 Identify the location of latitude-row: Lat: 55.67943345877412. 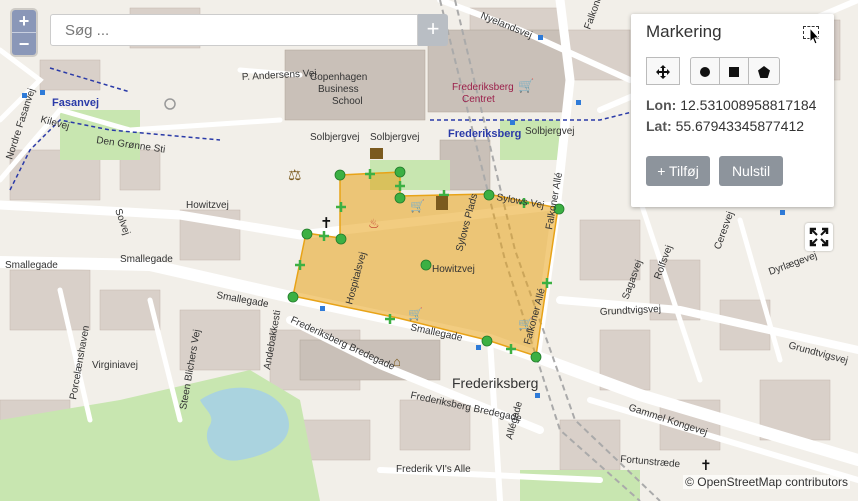
(725, 126).